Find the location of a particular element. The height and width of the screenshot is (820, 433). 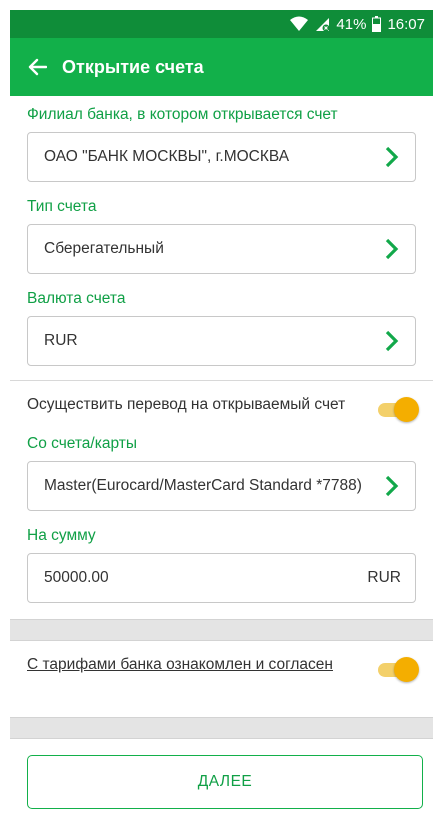

battery-percent: 41% is located at coordinates (351, 24).